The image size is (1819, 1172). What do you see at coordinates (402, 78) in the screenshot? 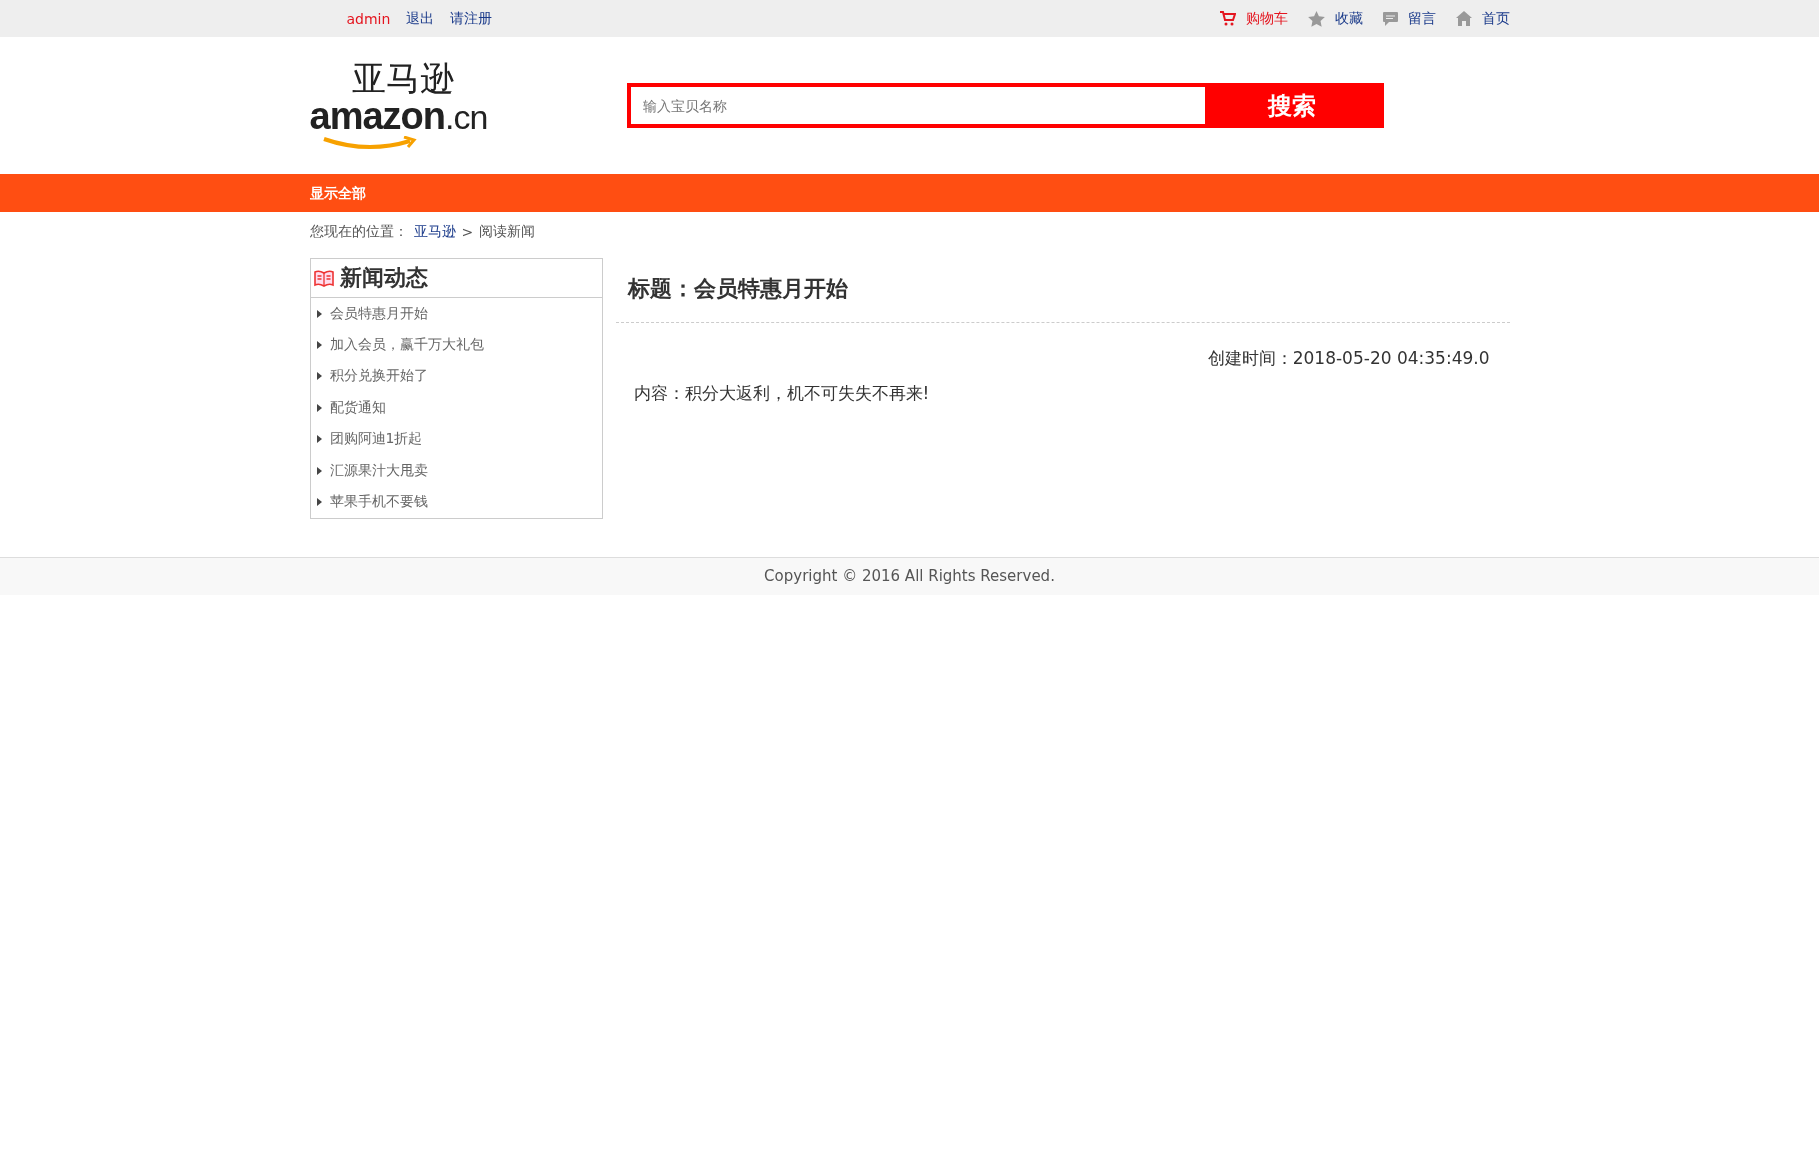
I see `logo-text: 亚马逊` at bounding box center [402, 78].